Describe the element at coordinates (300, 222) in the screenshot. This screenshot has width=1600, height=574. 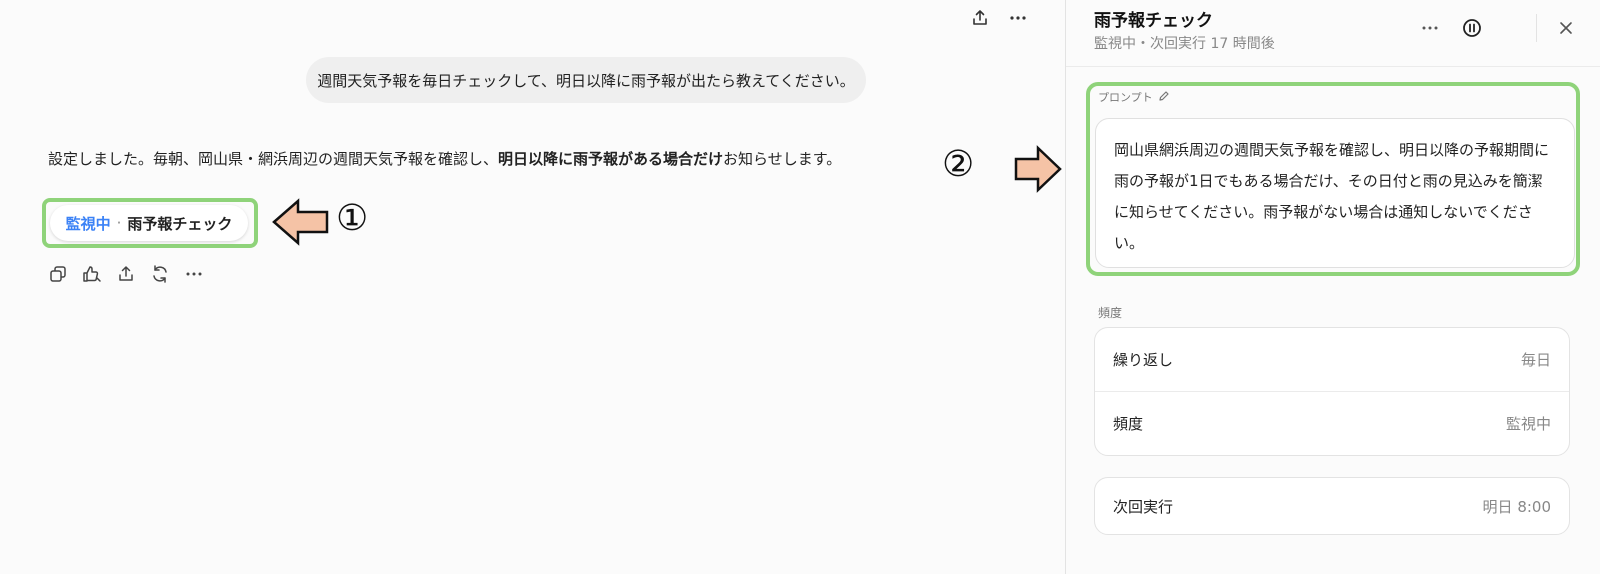
I see `annotation-arrow-left` at that location.